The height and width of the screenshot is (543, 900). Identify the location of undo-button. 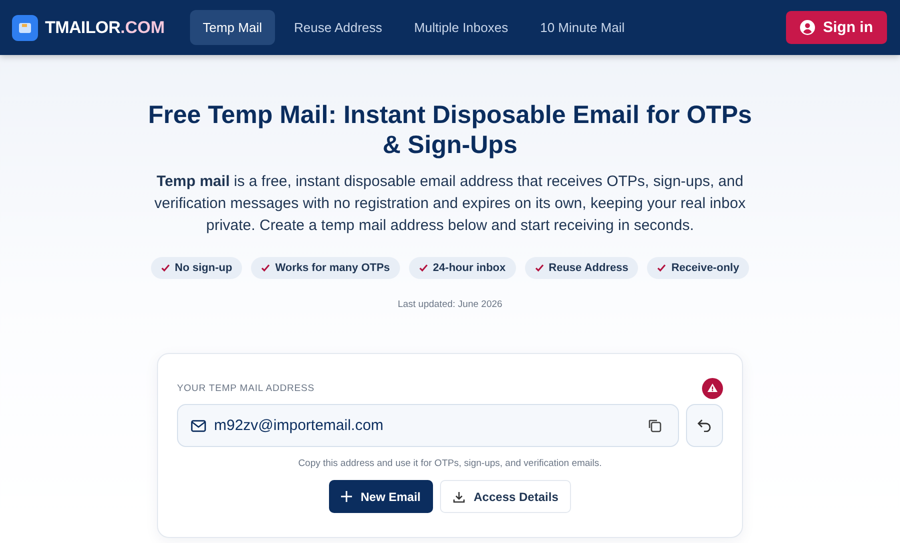
(704, 425).